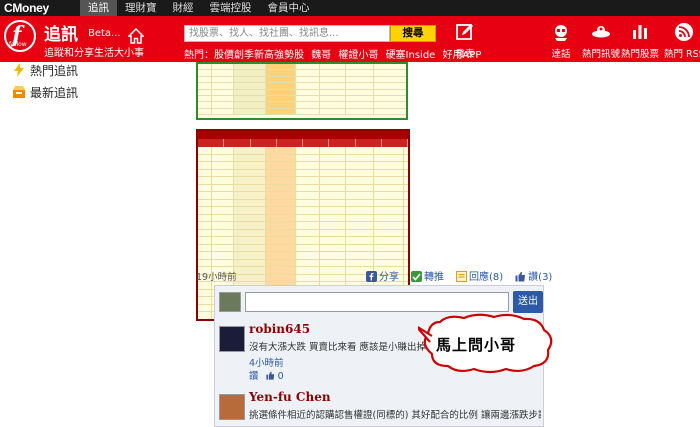  Describe the element at coordinates (231, 8) in the screenshot. I see `top-nav-item-cloud: 雲端控股` at that location.